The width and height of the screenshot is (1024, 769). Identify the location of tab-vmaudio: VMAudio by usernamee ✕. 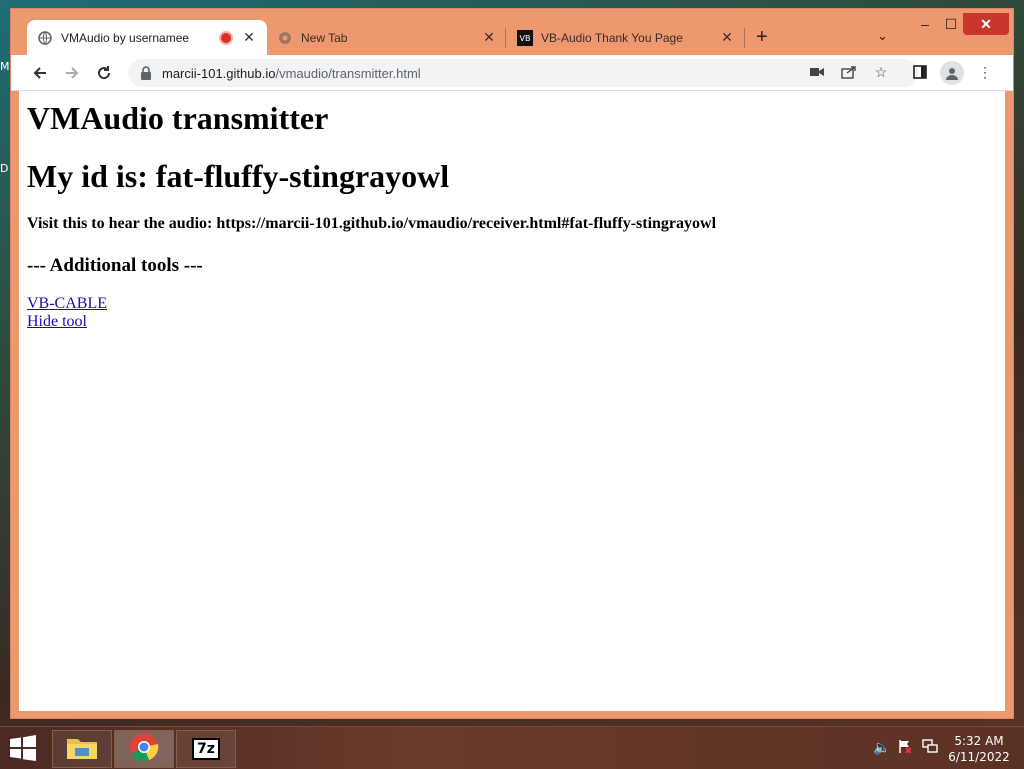
(147, 37).